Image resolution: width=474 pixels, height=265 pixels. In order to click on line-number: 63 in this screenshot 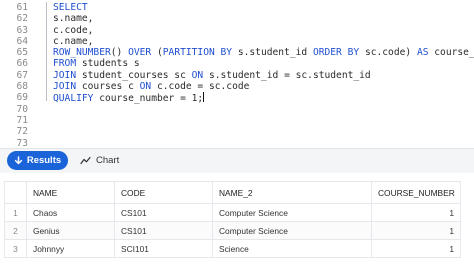, I will do `click(22, 30)`.